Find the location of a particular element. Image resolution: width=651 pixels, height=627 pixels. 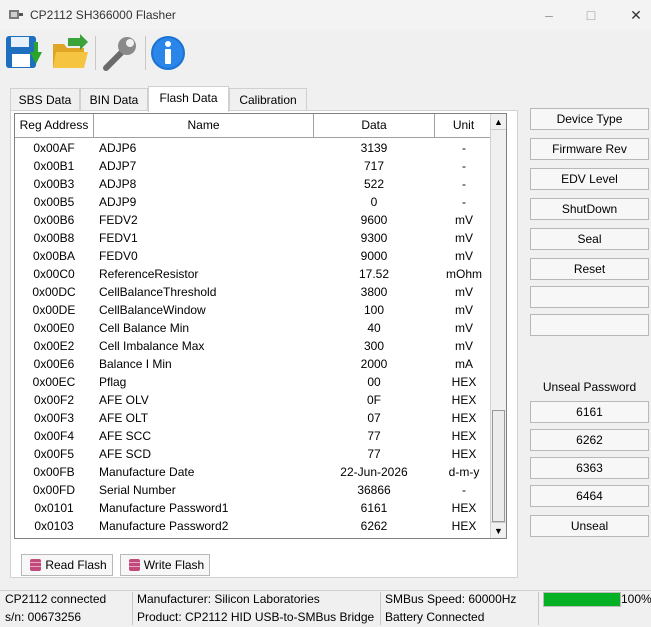

read-flash-label: Read Flash is located at coordinates (76, 565).